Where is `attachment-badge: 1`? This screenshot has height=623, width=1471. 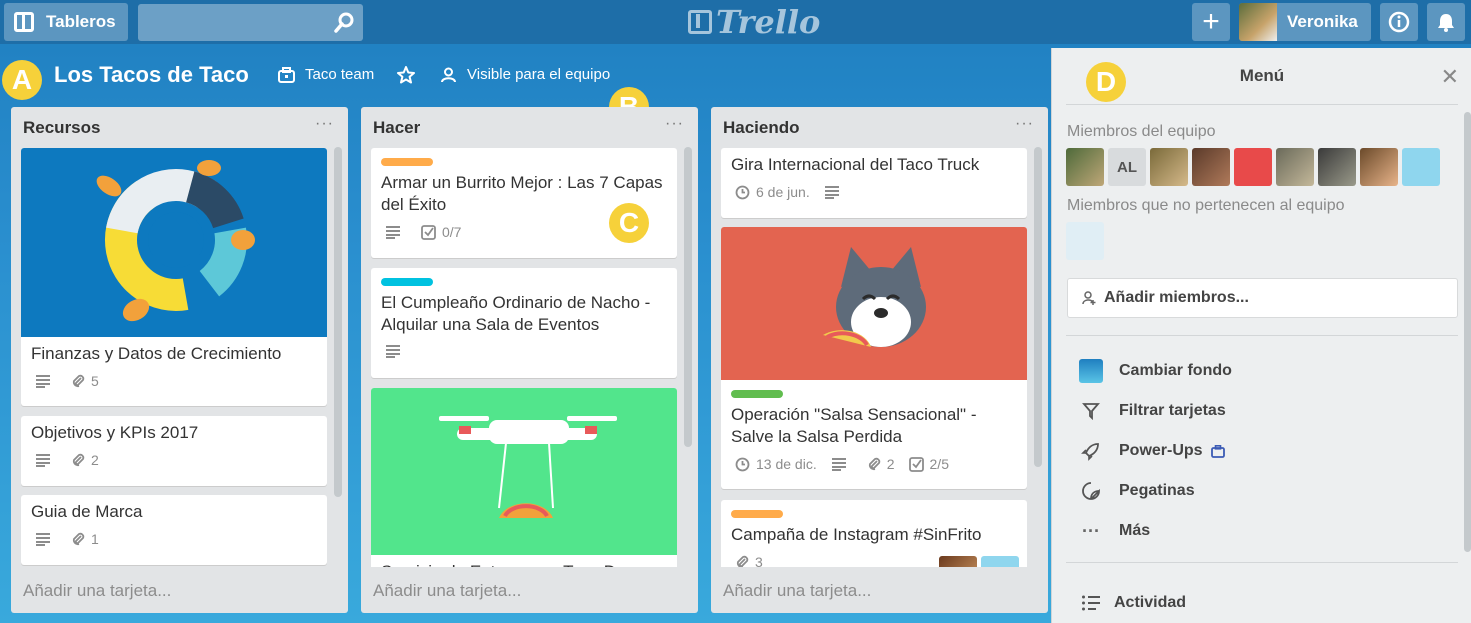 attachment-badge: 1 is located at coordinates (85, 539).